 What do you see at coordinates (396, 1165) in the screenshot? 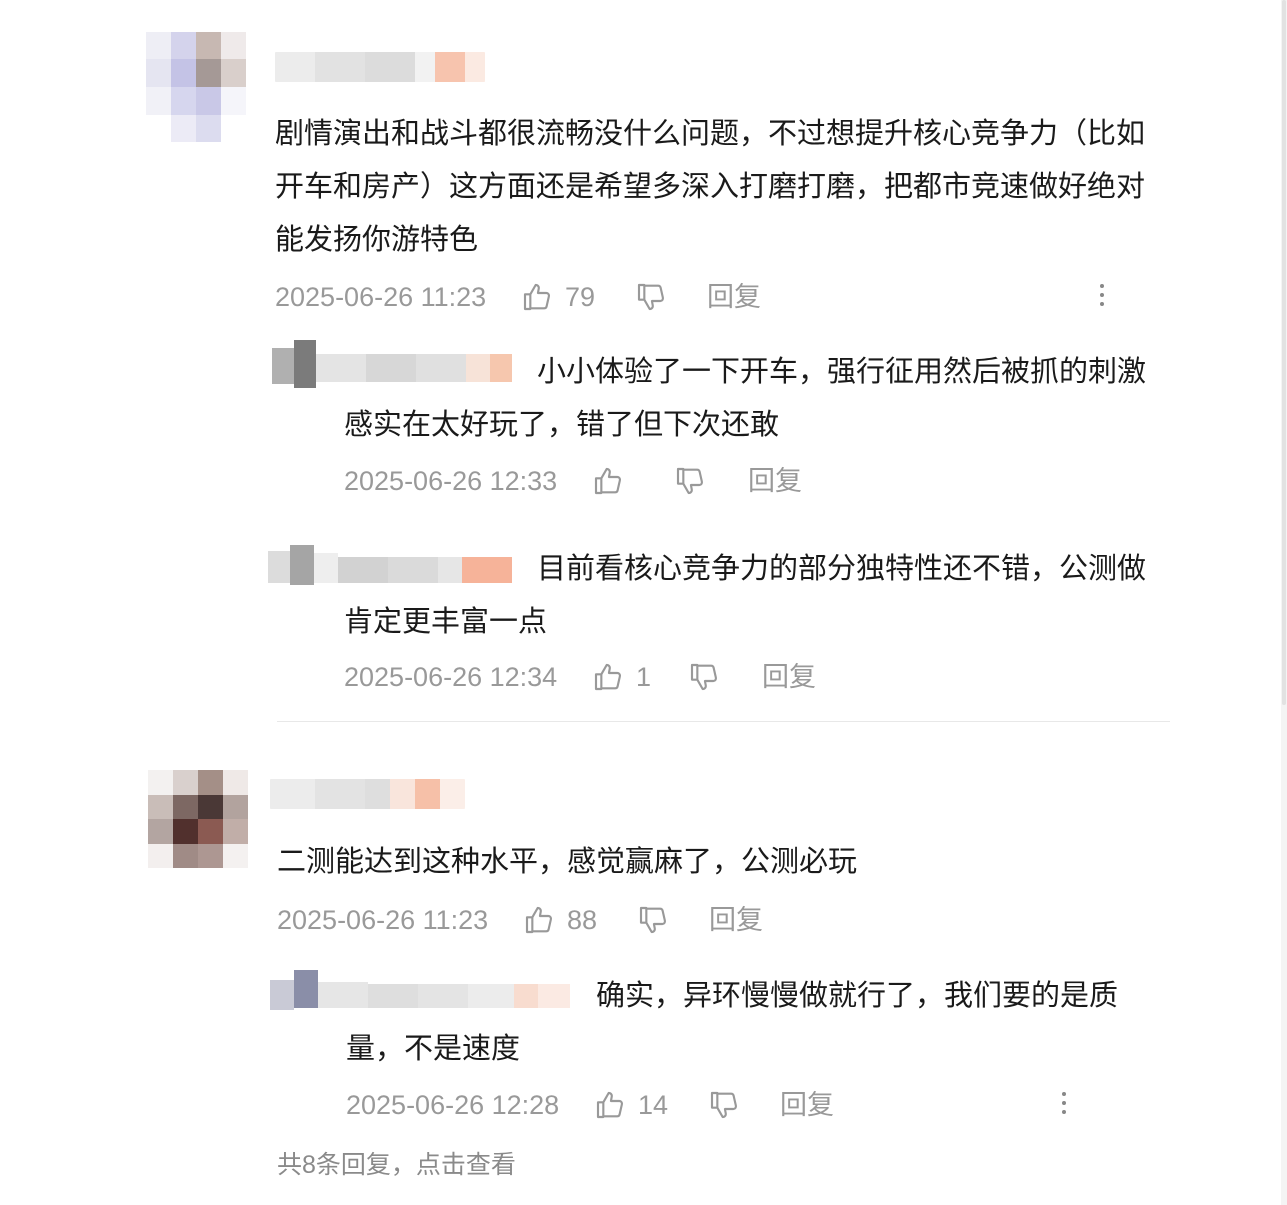
I see `view-all-replies-link: 共8条回复，点击查看` at bounding box center [396, 1165].